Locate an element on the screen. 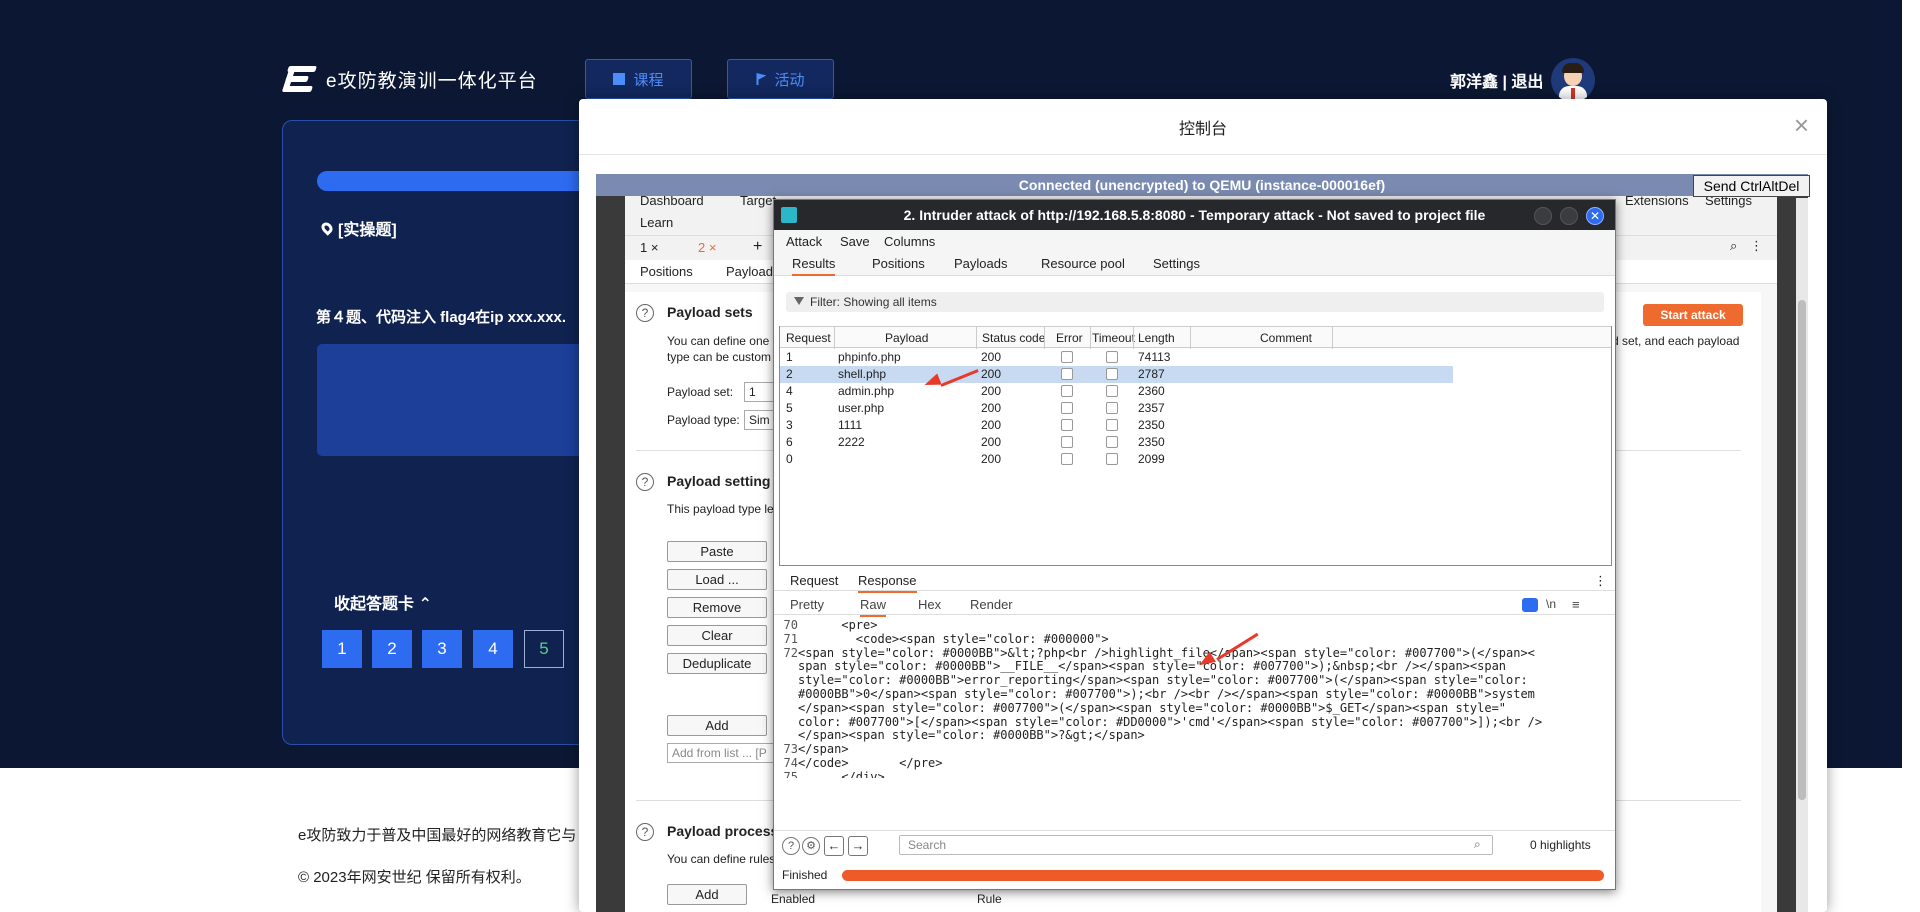 The width and height of the screenshot is (1920, 912). user-menu: 郭洋鑫 | 退出 is located at coordinates (1523, 80).